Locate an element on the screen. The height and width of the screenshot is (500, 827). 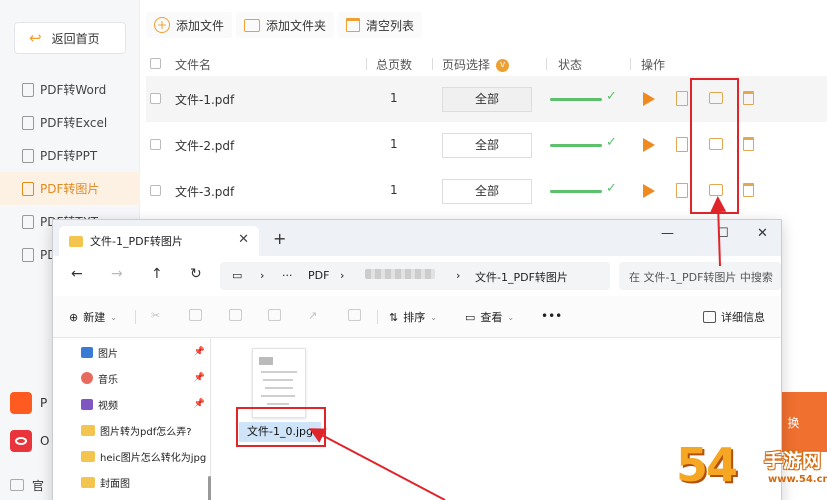
menu-item-pdf-excel: PDF转Excel is located at coordinates (70, 122).